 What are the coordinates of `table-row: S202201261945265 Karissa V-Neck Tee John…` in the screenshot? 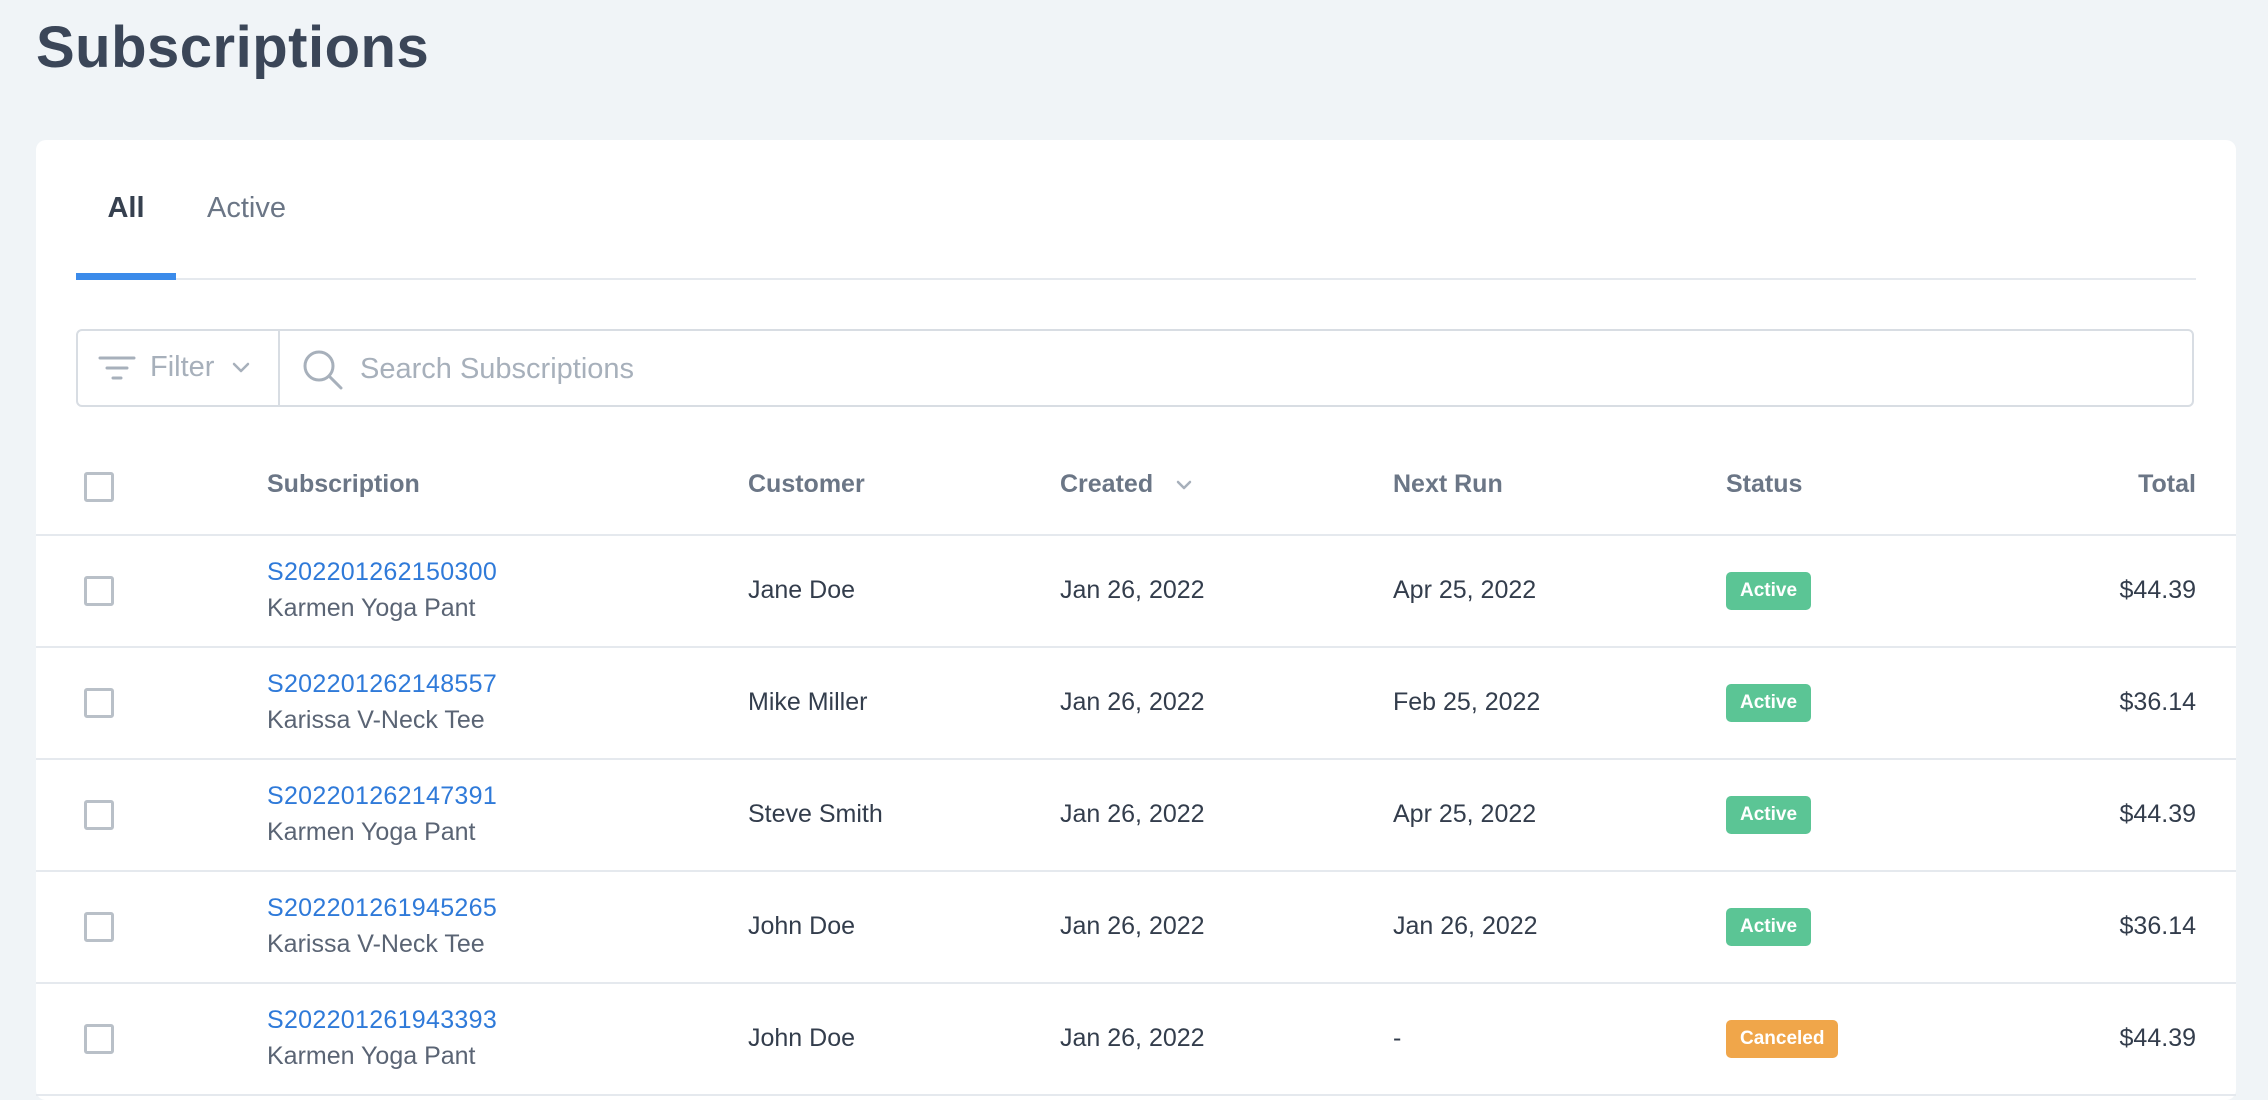 It's located at (1136, 928).